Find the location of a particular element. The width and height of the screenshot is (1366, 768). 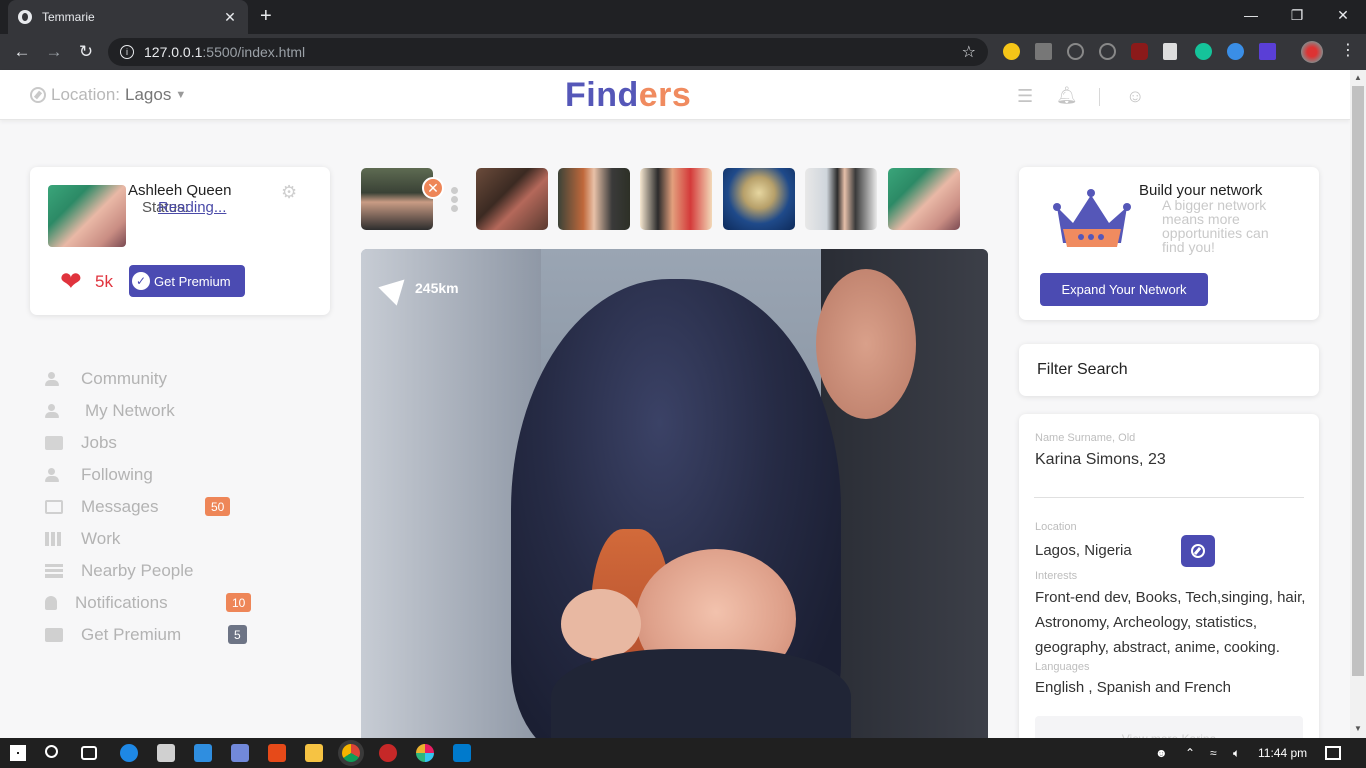

expand-network-button: Expand Your Network is located at coordinates (1124, 289).